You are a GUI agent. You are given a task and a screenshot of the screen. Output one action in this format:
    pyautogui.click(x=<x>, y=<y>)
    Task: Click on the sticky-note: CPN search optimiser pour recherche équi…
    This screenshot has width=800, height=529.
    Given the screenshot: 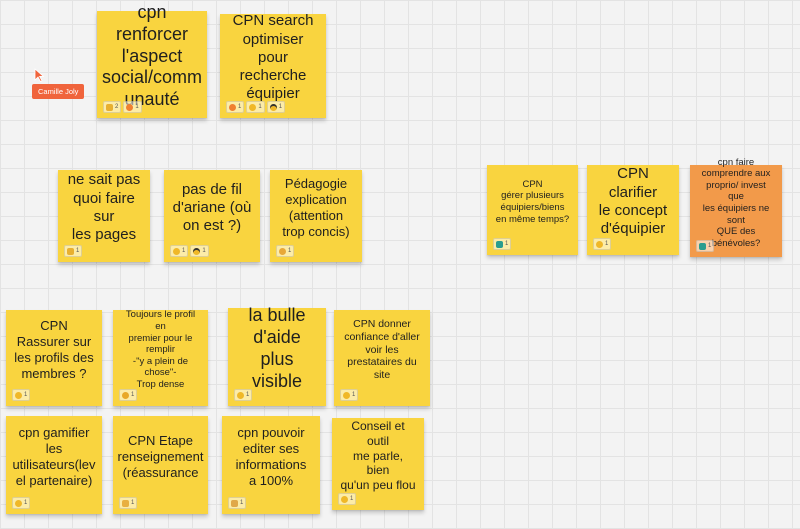 What is the action you would take?
    pyautogui.click(x=273, y=65)
    